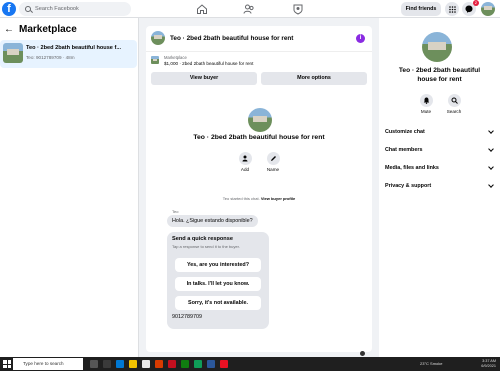 Image resolution: width=500 pixels, height=371 pixels. I want to click on messenger-icon, so click(469, 9).